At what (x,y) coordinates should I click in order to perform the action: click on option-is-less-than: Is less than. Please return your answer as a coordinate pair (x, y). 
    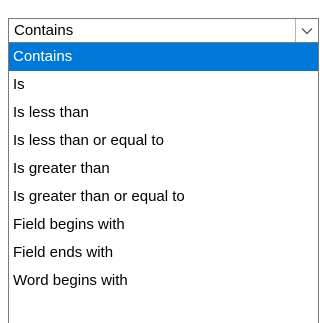
    Looking at the image, I should click on (163, 113).